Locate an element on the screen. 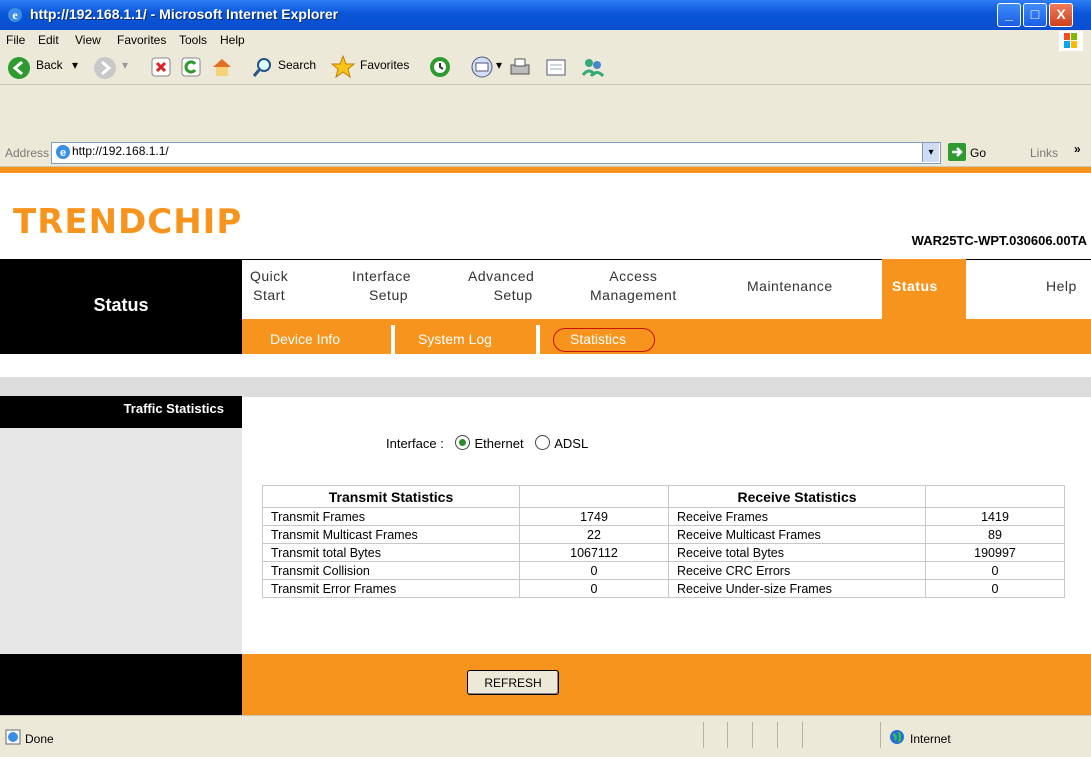 This screenshot has width=1091, height=757. nav-interface-setup-line2: Setup is located at coordinates (388, 295).